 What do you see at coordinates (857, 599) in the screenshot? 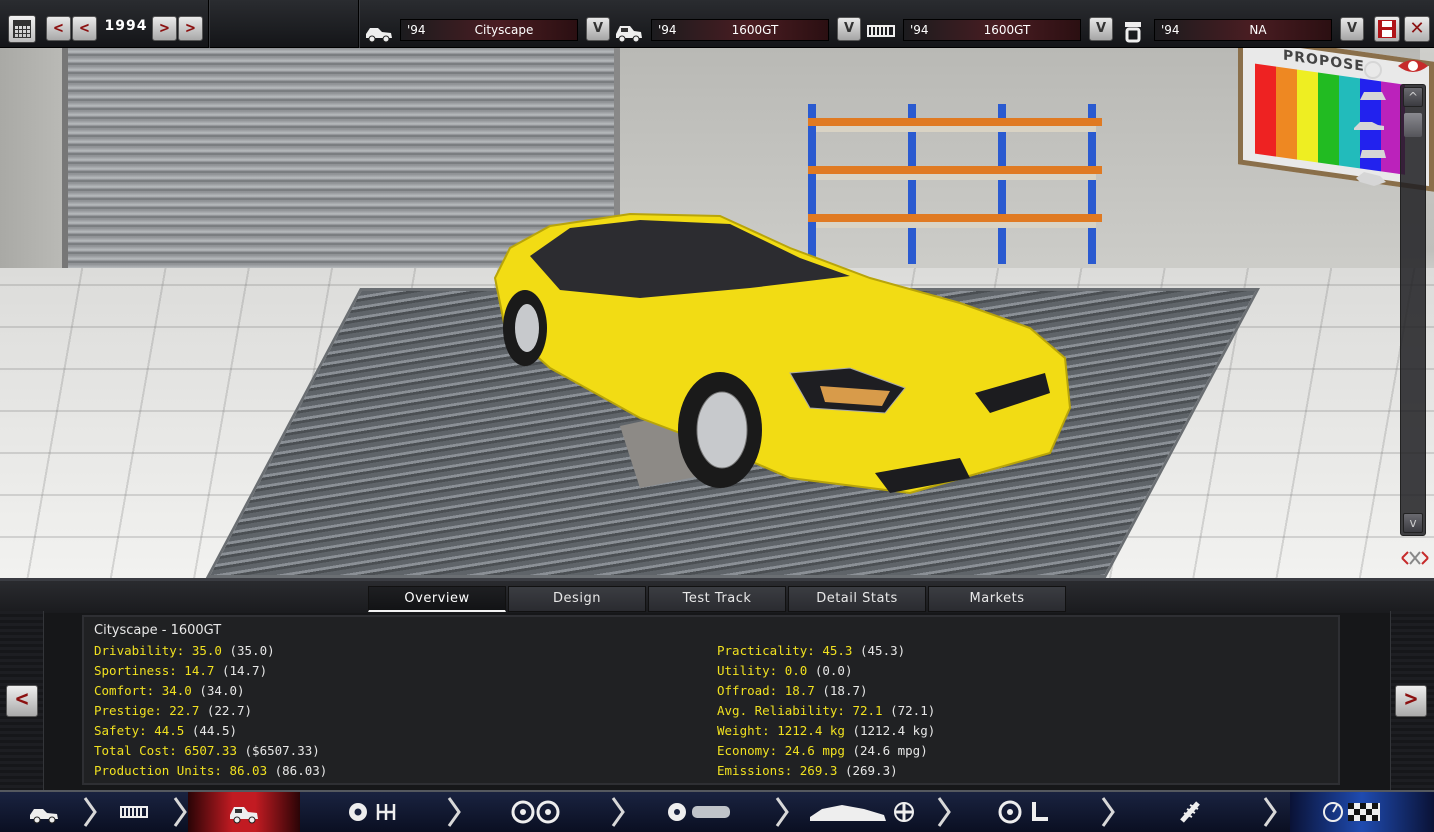
I see `tab-detail-stats: Detail Stats` at bounding box center [857, 599].